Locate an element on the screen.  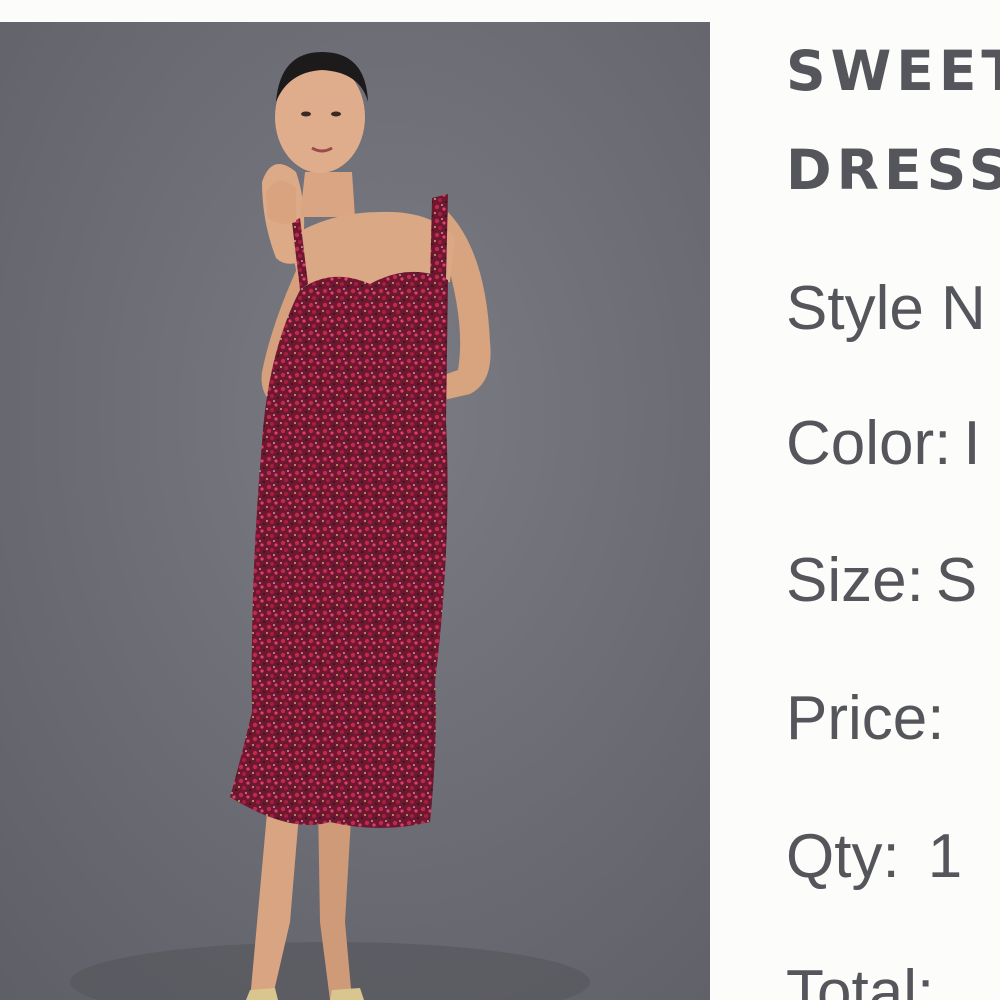
quantity-row: Qty: 1 is located at coordinates (874, 857).